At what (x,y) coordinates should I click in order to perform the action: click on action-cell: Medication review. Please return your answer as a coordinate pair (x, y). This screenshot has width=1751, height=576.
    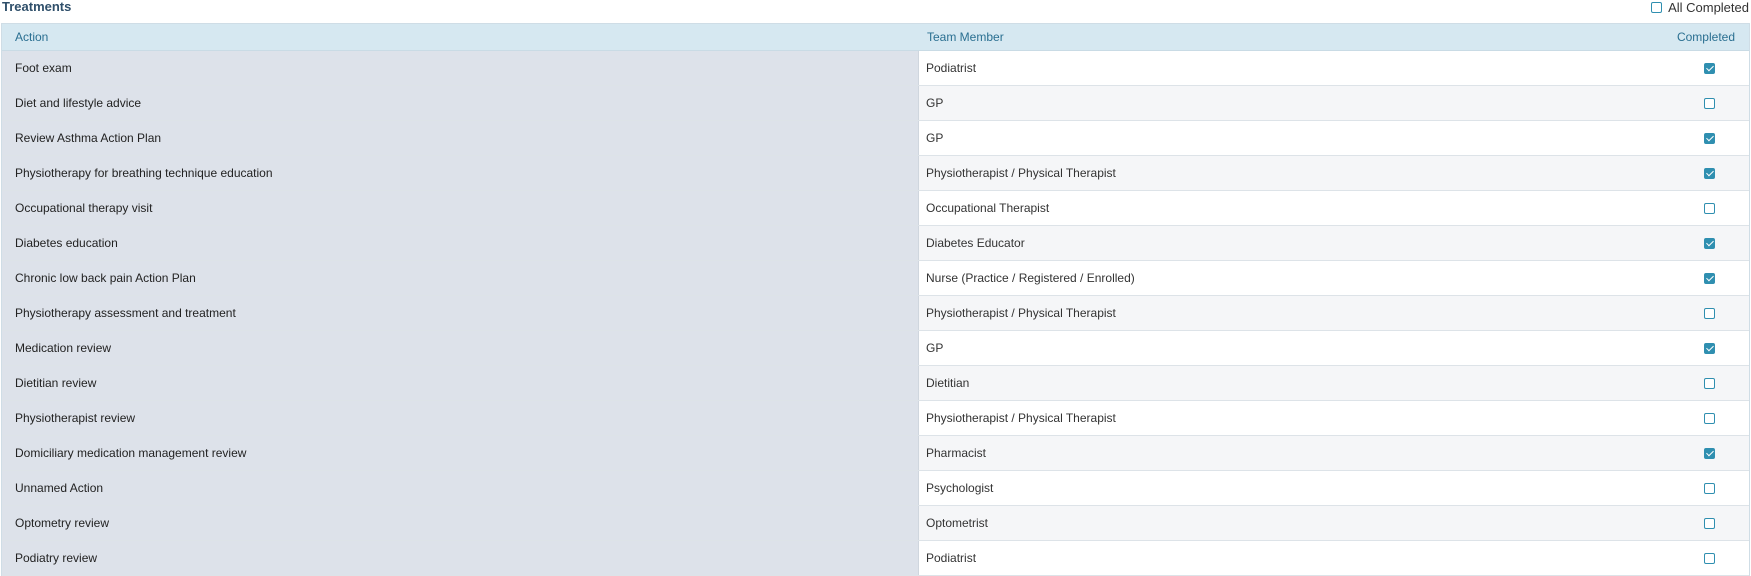
    Looking at the image, I should click on (460, 348).